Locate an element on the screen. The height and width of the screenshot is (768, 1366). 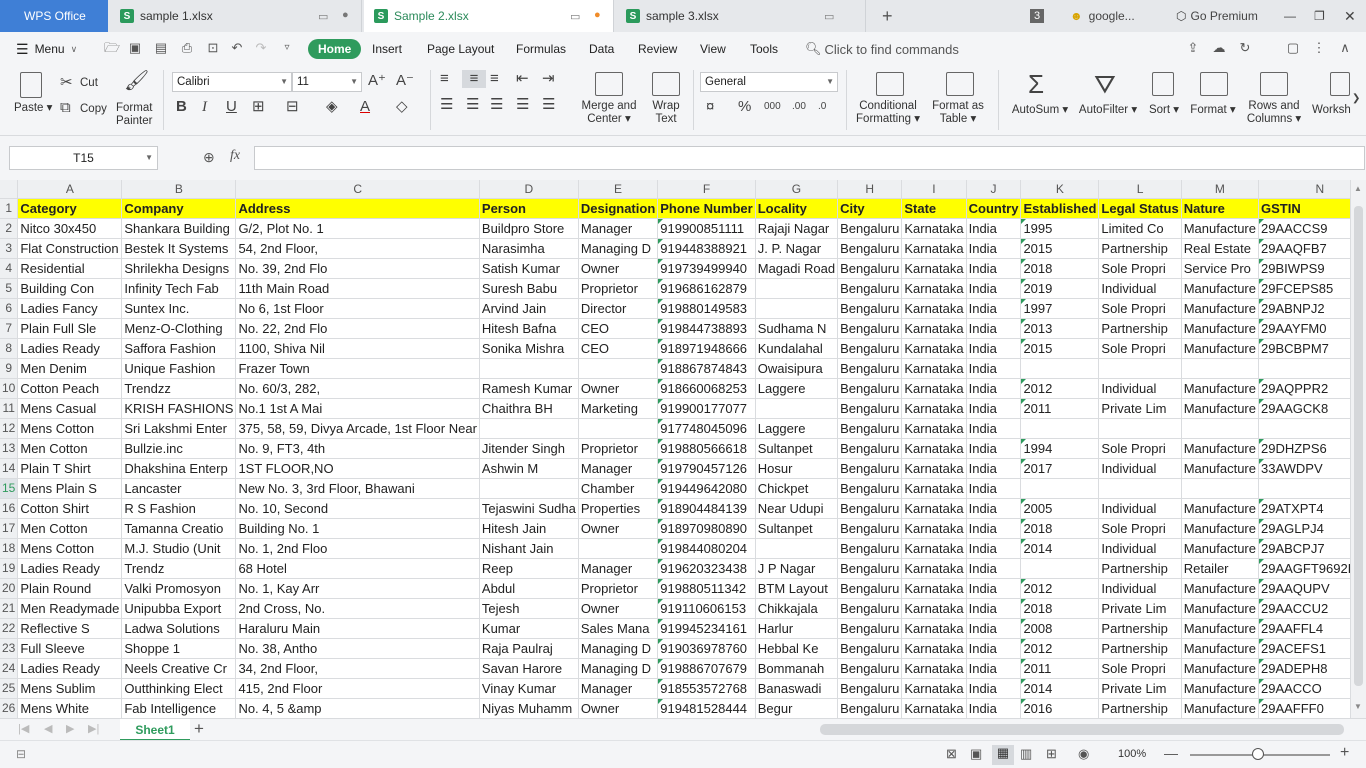
cell: 54, 2nd Floor, is located at coordinates (357, 248).